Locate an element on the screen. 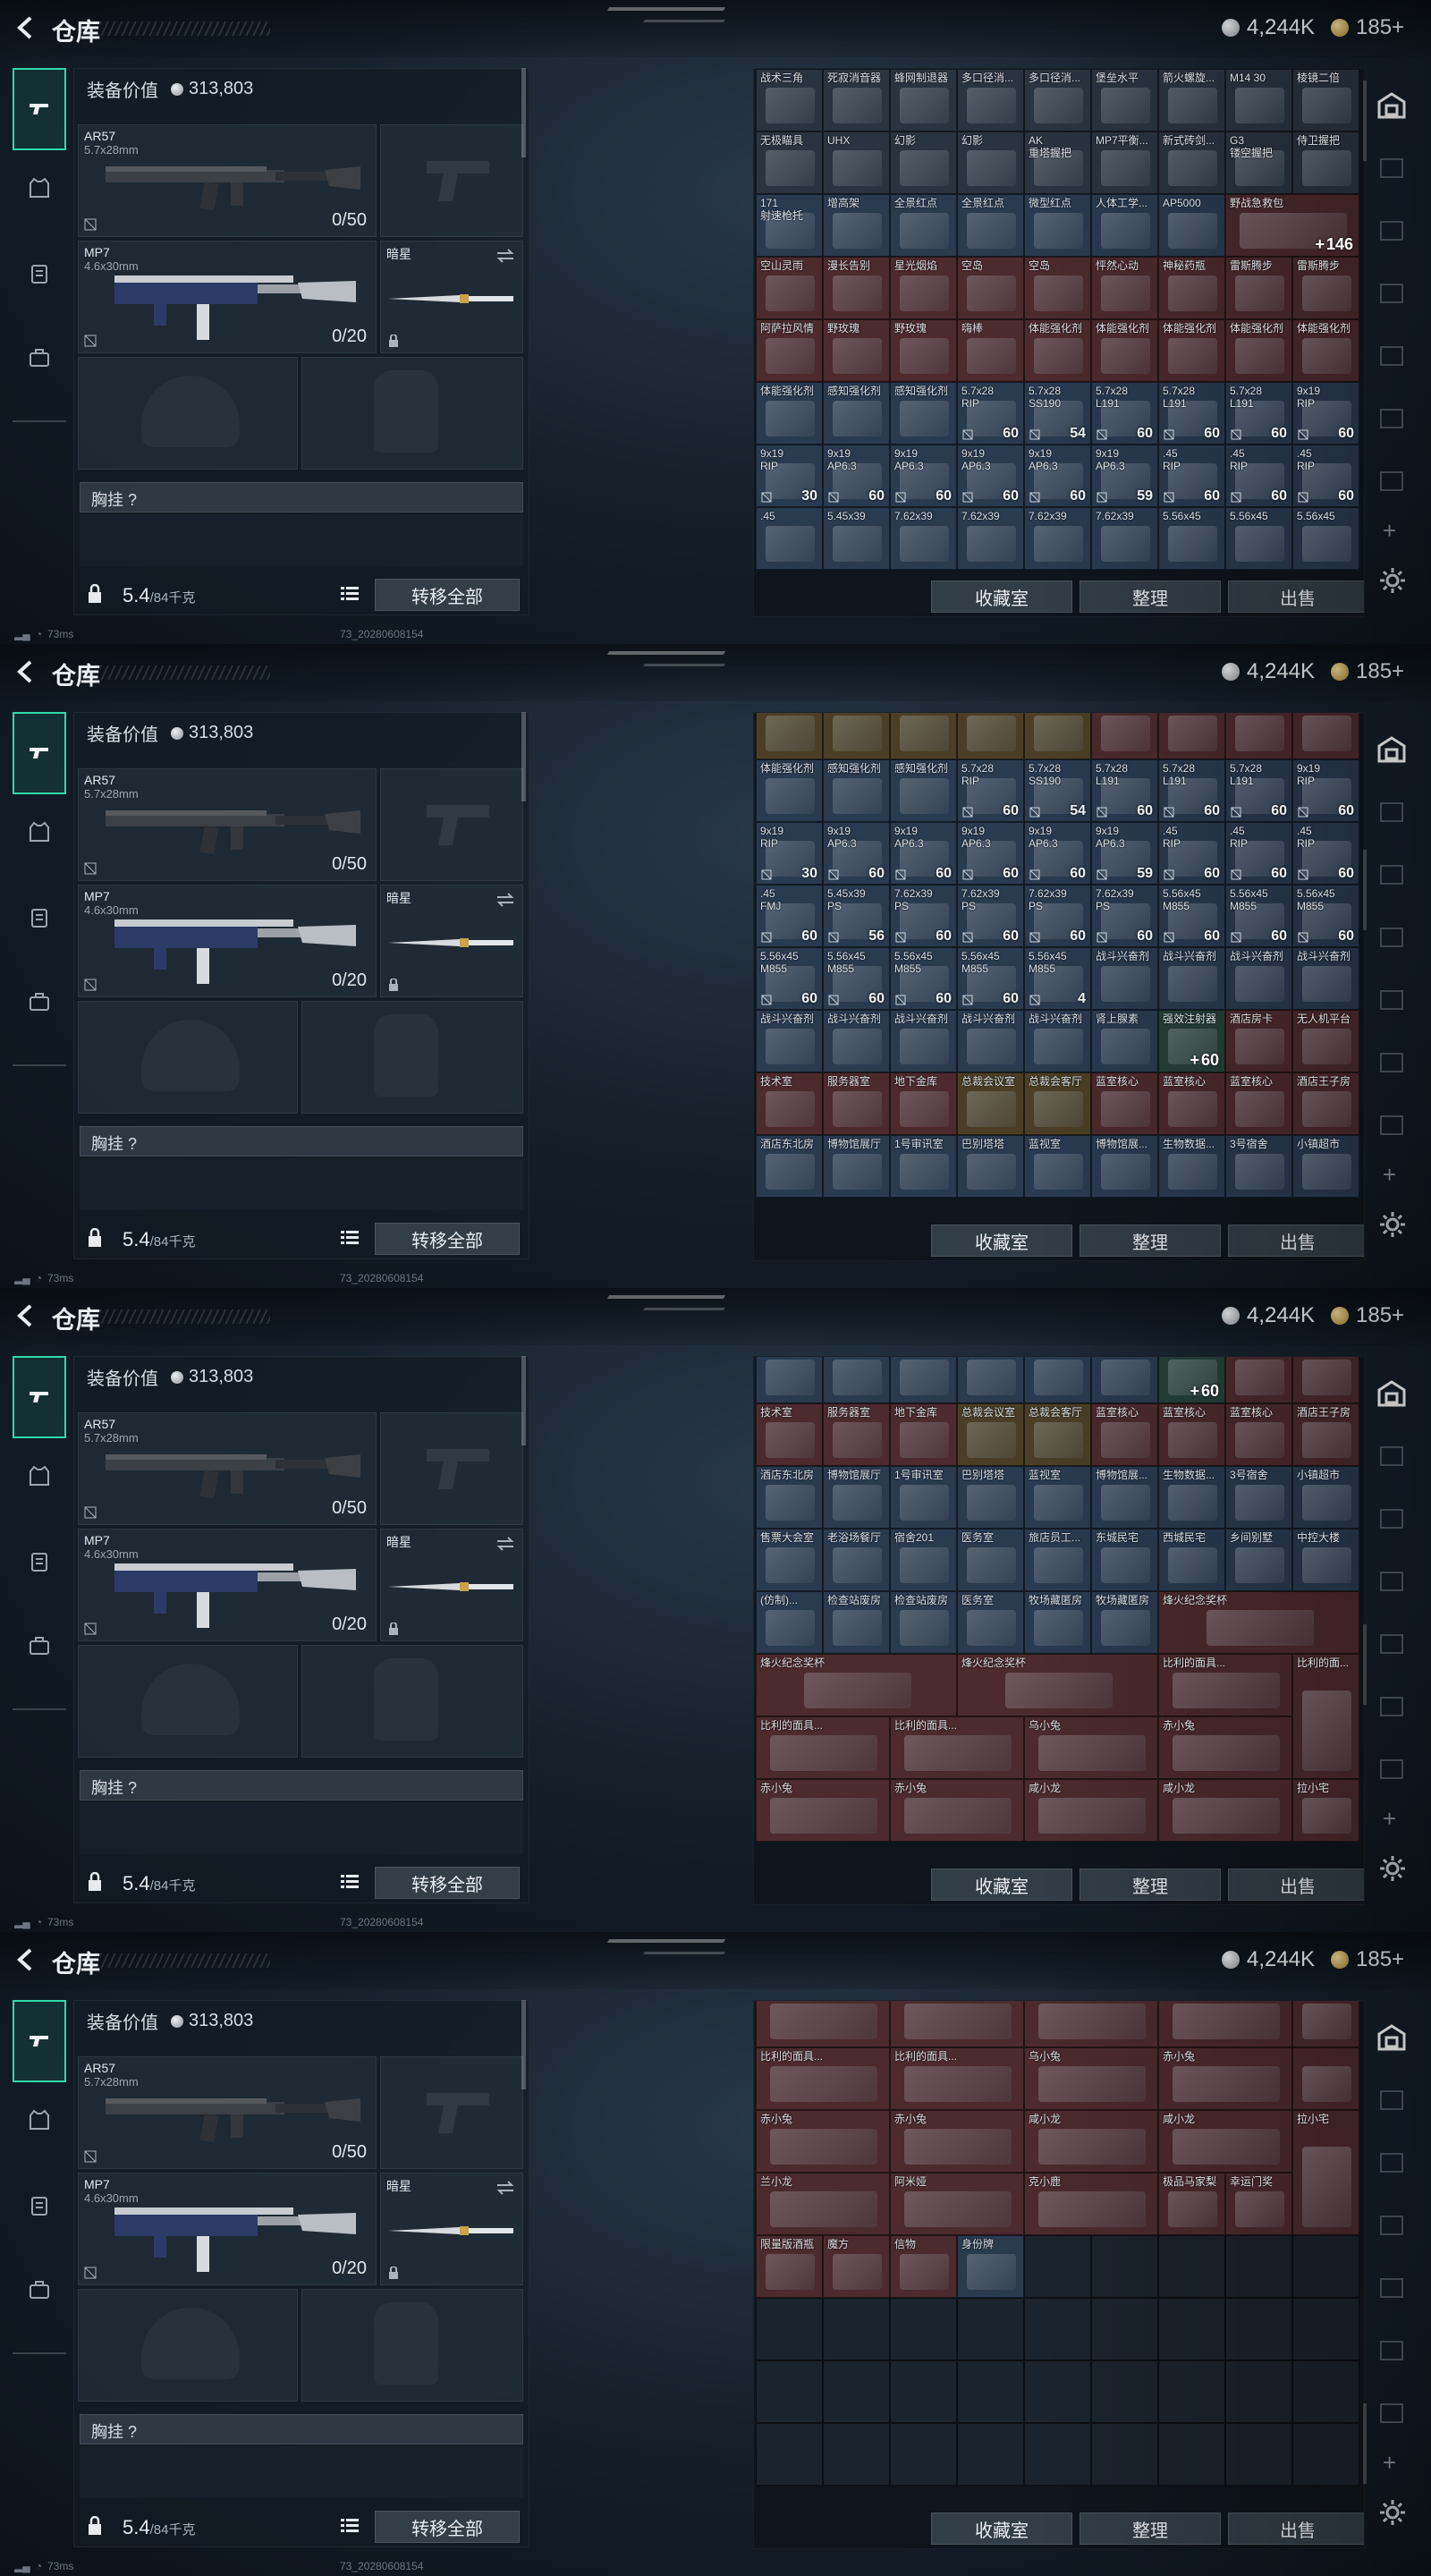 This screenshot has height=2576, width=1431. primary-weapon-slot: AR57 5.7x28mm 0/50 is located at coordinates (228, 180).